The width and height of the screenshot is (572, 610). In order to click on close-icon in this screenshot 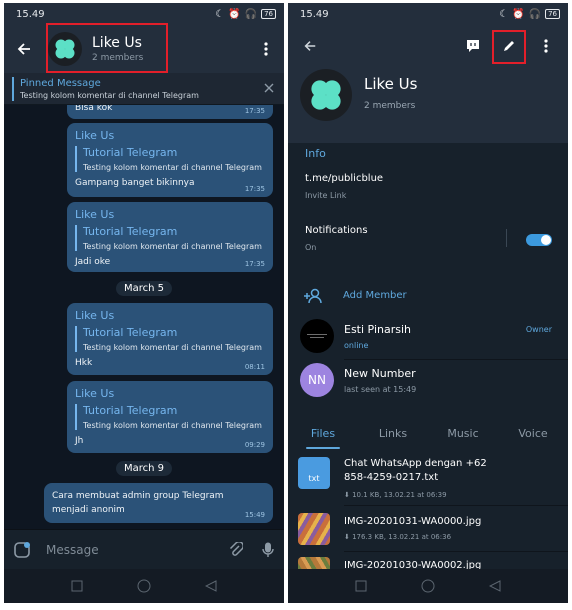, I will do `click(269, 88)`.